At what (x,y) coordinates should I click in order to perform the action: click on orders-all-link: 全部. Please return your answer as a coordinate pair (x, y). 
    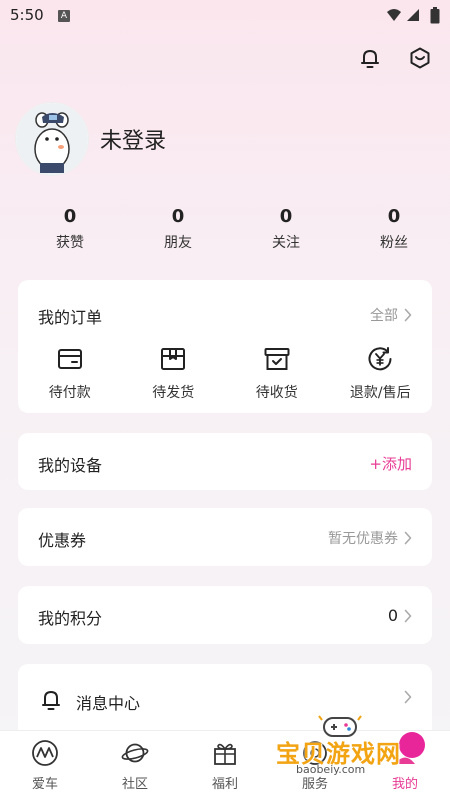
    Looking at the image, I should click on (391, 315).